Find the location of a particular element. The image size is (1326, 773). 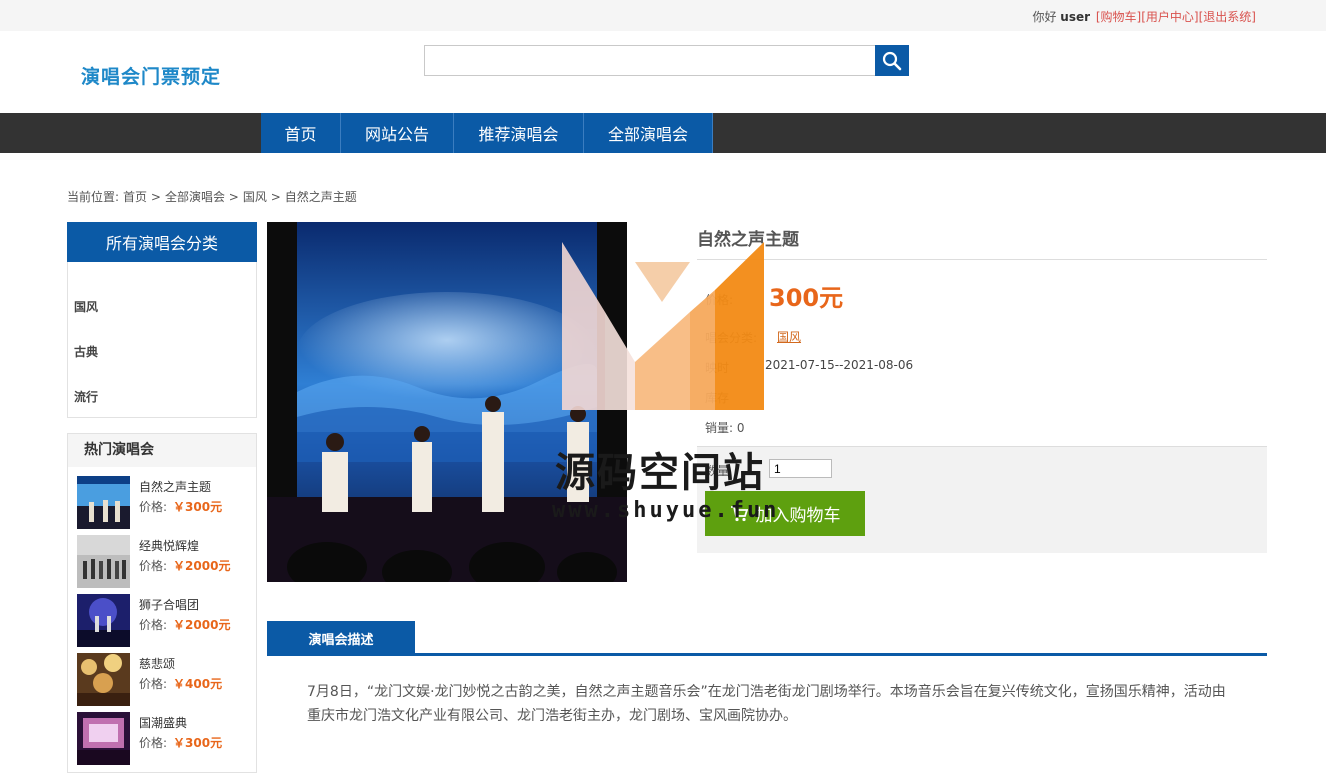

site-logo: 演唱会门票预定 is located at coordinates (151, 75).